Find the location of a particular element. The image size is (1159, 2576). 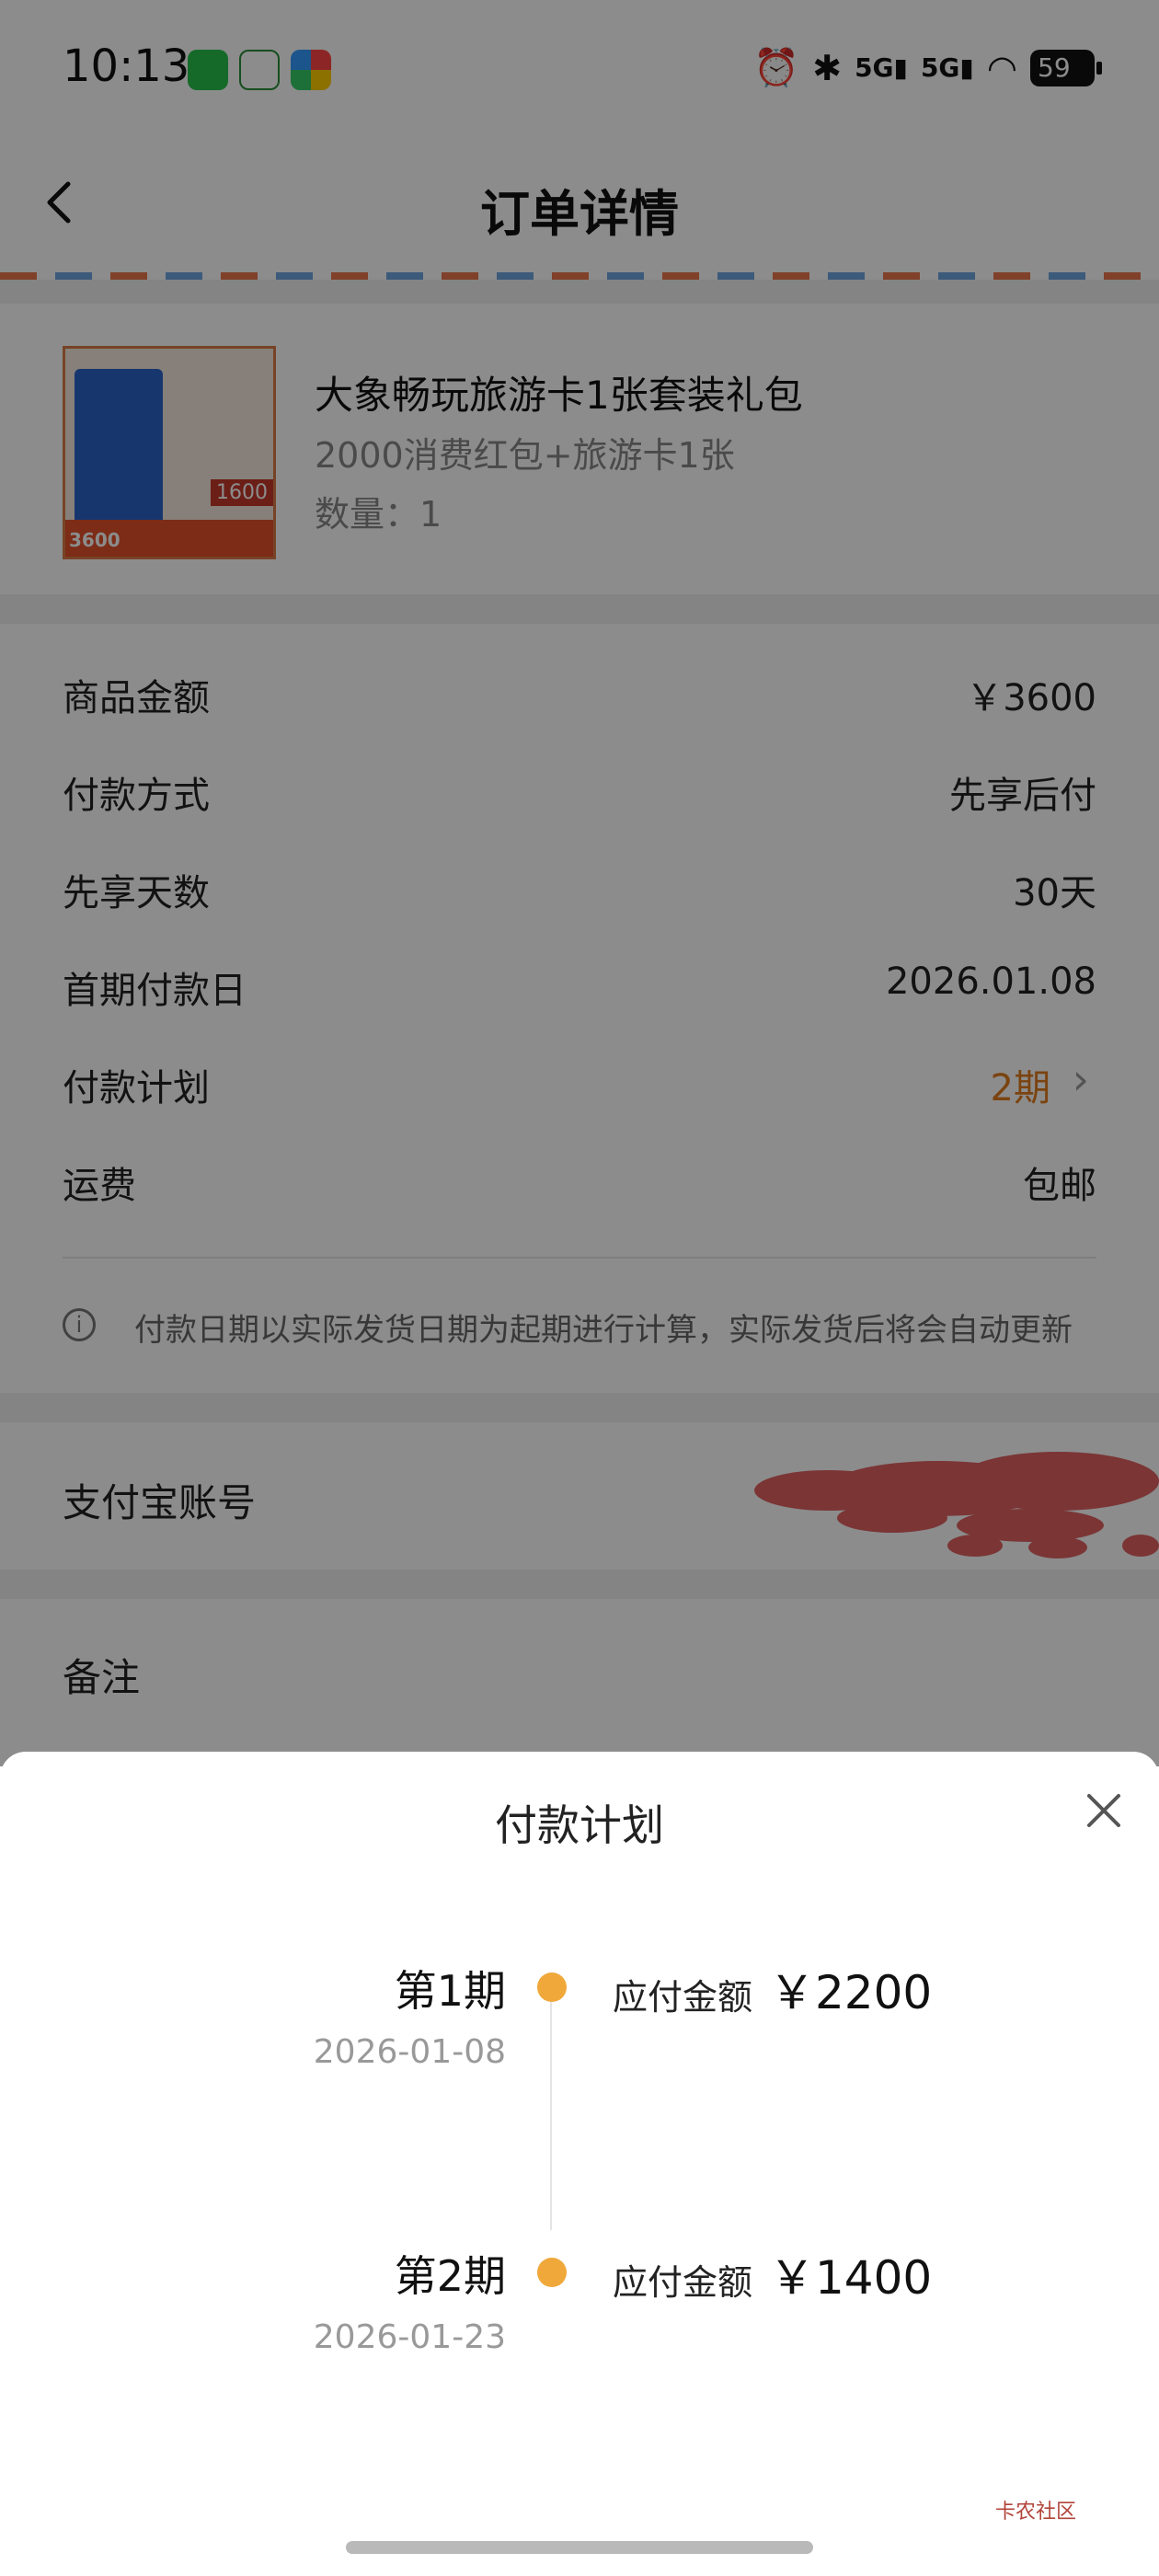

close-icon is located at coordinates (1103, 1810).